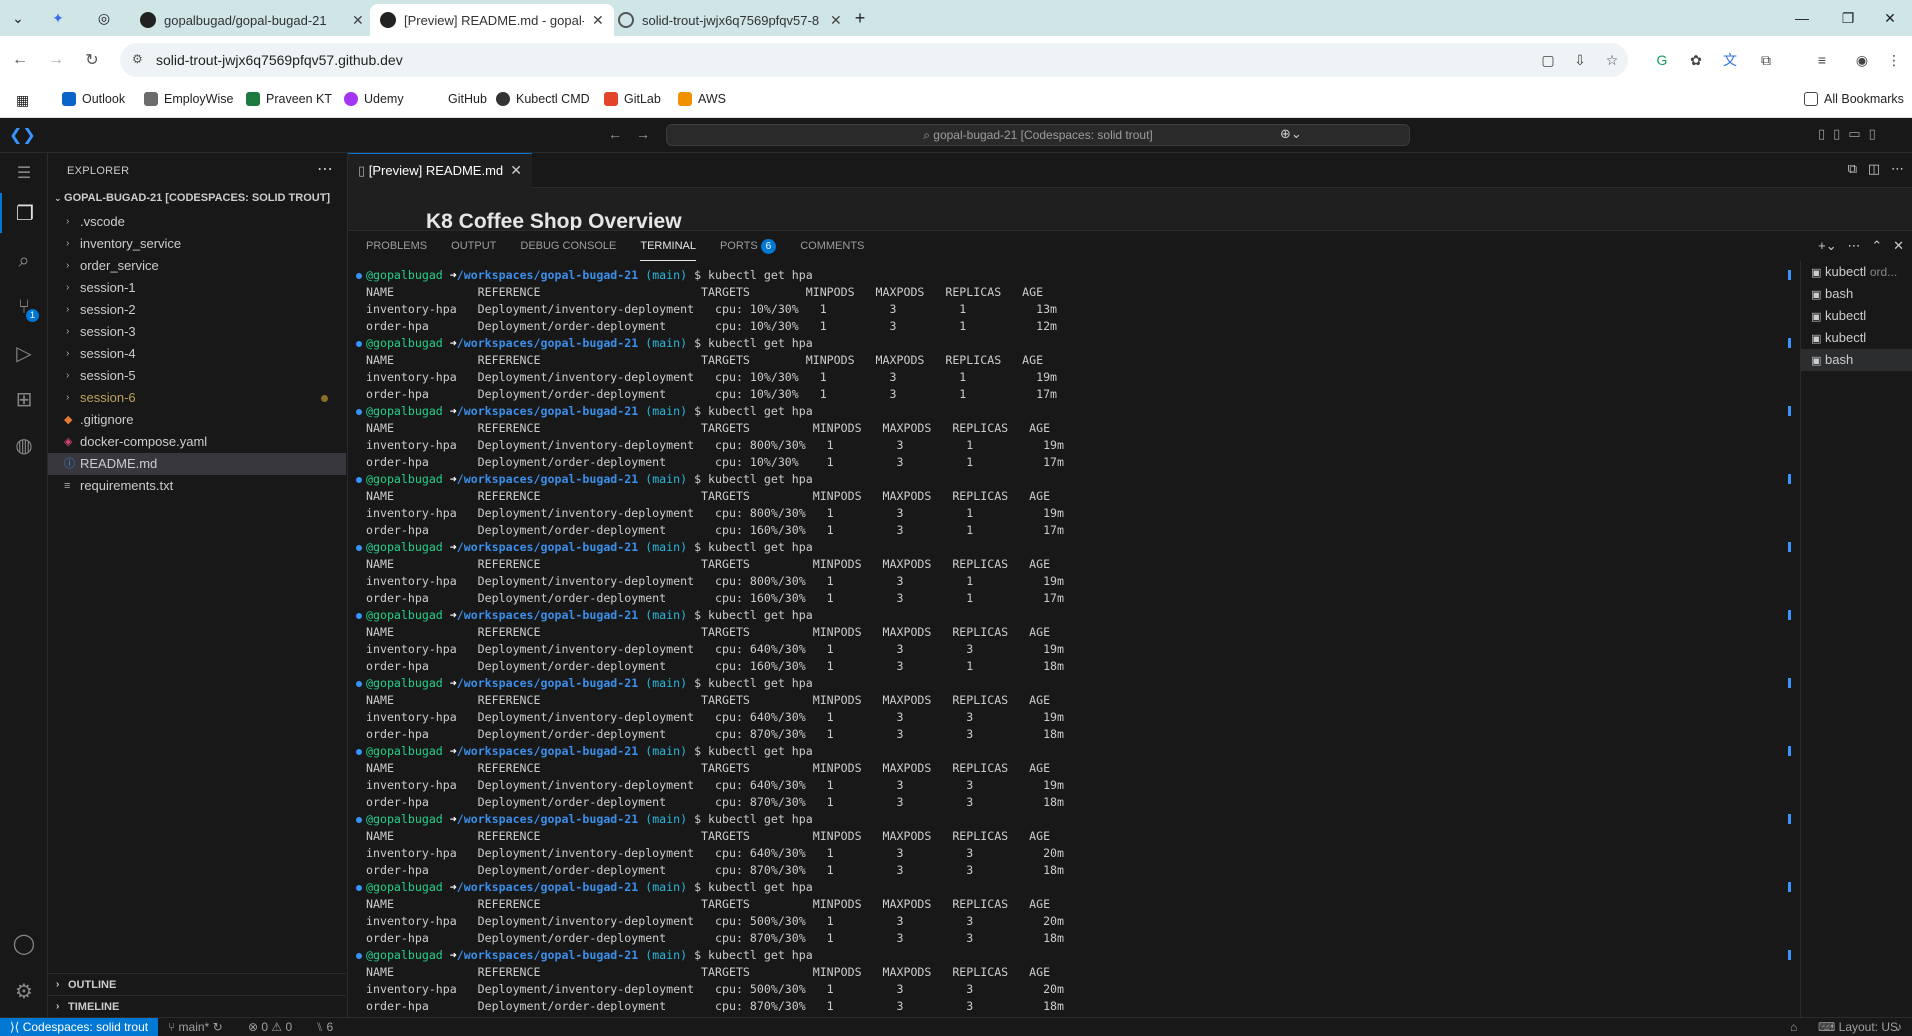  Describe the element at coordinates (197, 332) in the screenshot. I see `tree-item-session-3: › session-3` at that location.